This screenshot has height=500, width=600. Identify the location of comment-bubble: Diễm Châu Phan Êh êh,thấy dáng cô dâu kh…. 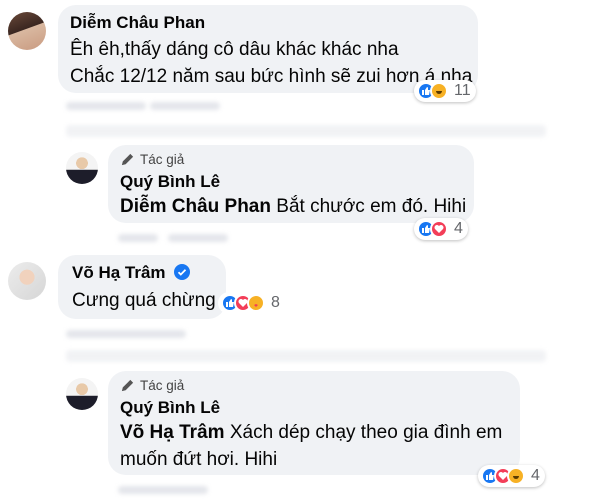
(268, 49).